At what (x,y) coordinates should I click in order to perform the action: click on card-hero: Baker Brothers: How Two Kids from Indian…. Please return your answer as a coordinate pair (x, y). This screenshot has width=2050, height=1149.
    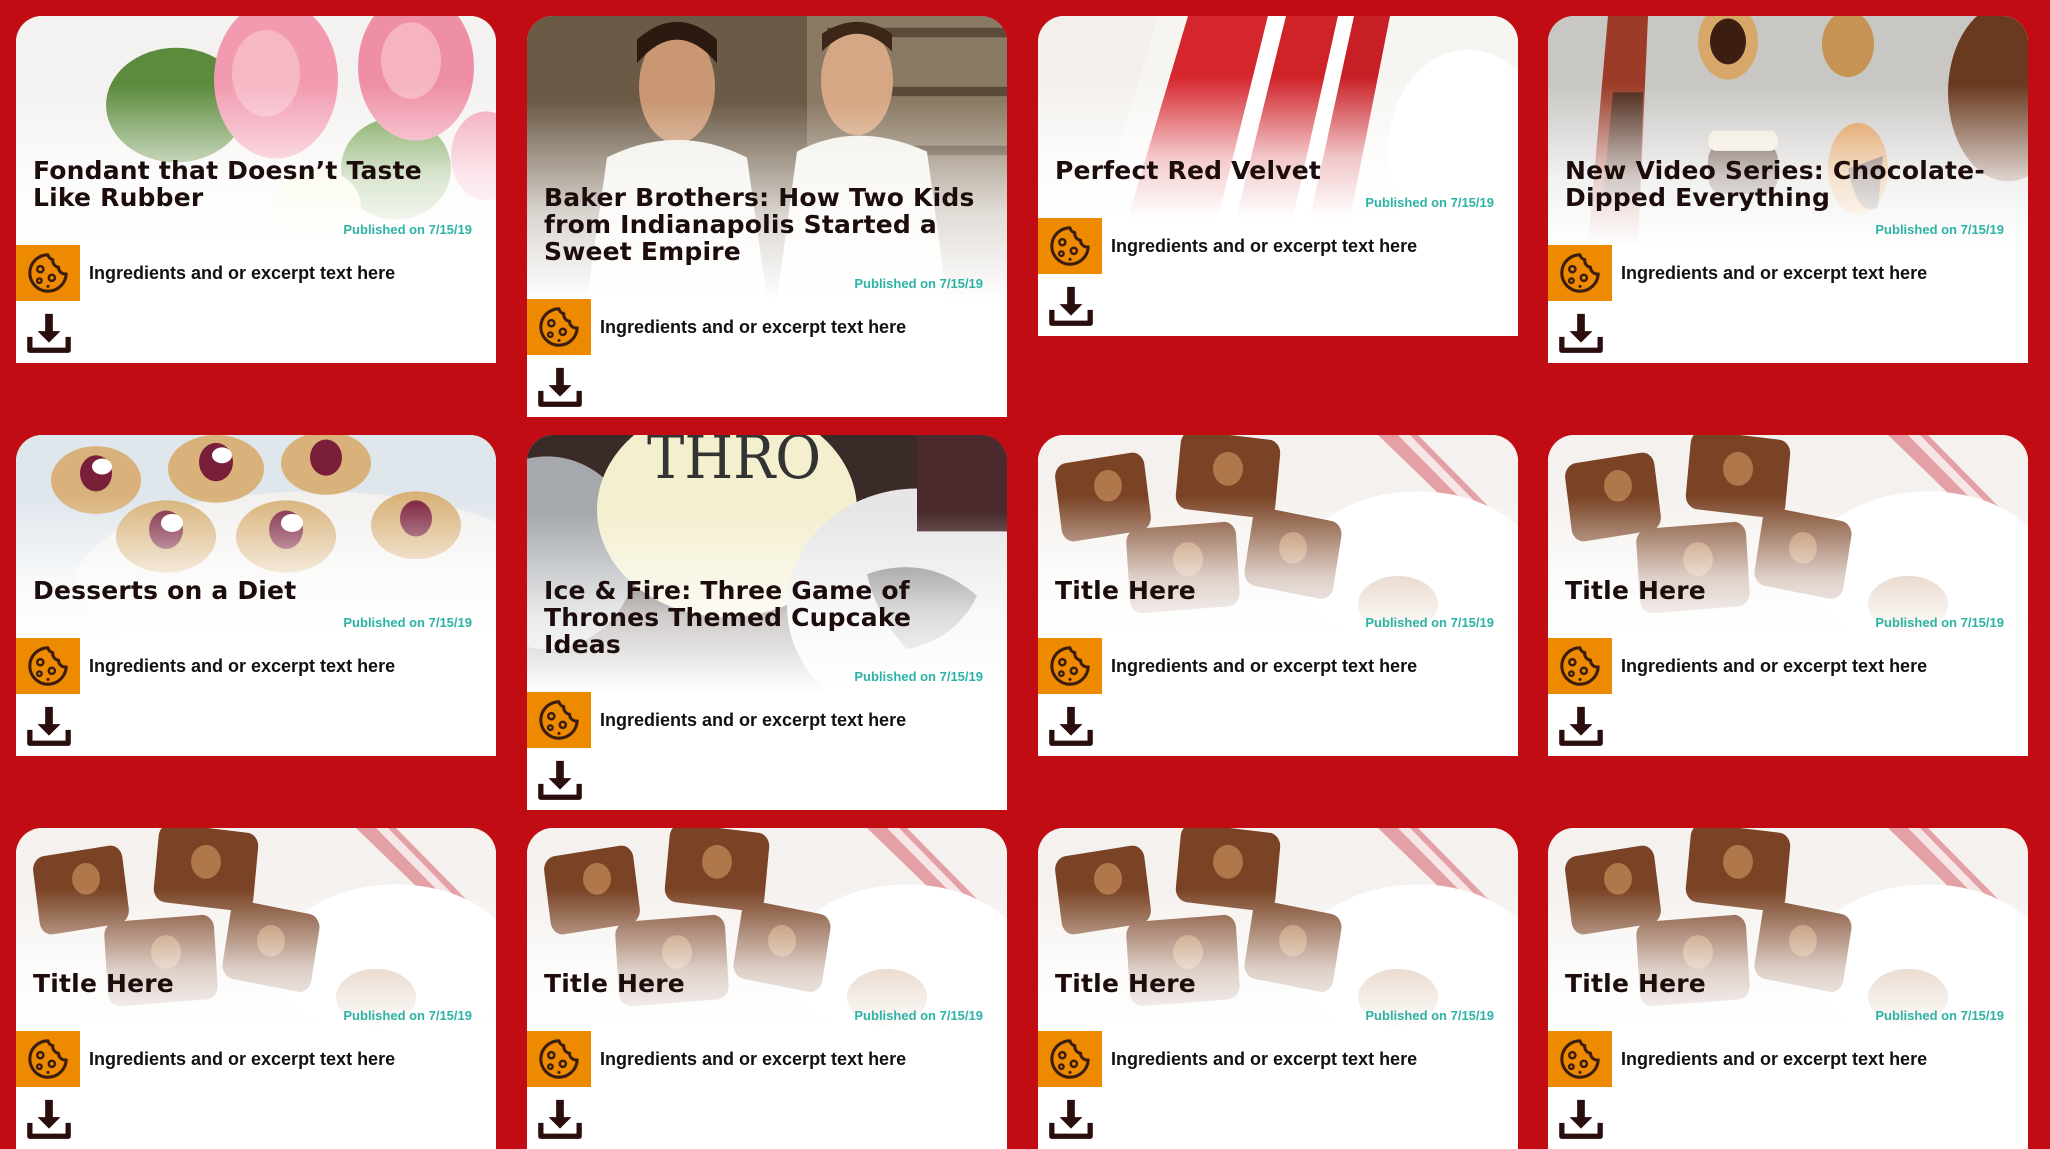
    Looking at the image, I should click on (767, 157).